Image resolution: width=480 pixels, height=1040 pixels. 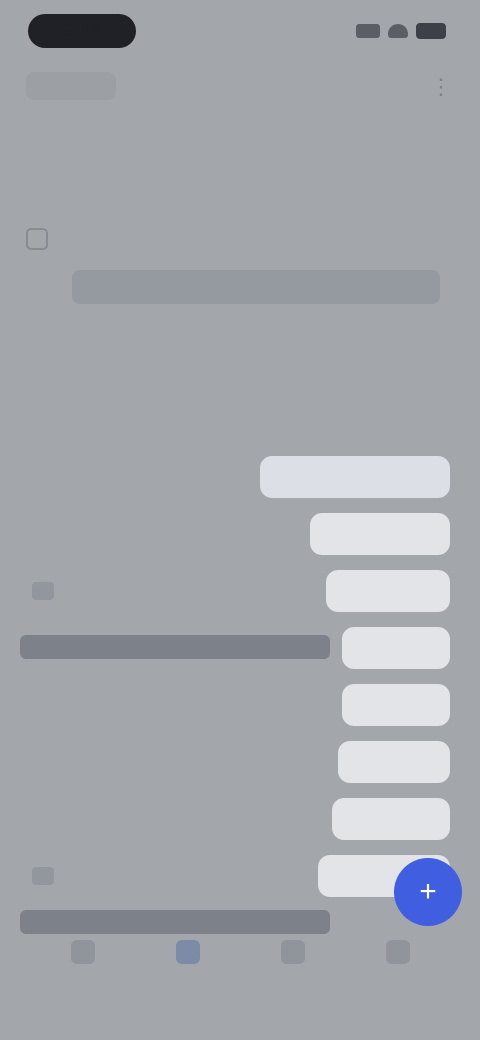 I want to click on nav-item-list, so click(x=188, y=975).